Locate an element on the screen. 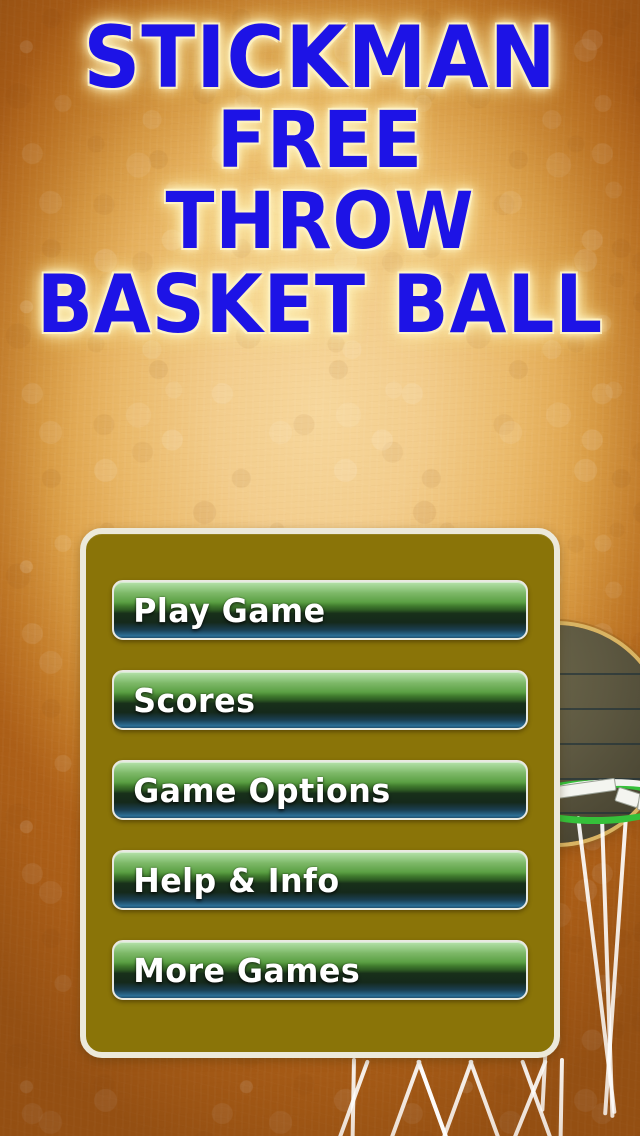 This screenshot has width=640, height=1136. more-games-button: More Games is located at coordinates (320, 970).